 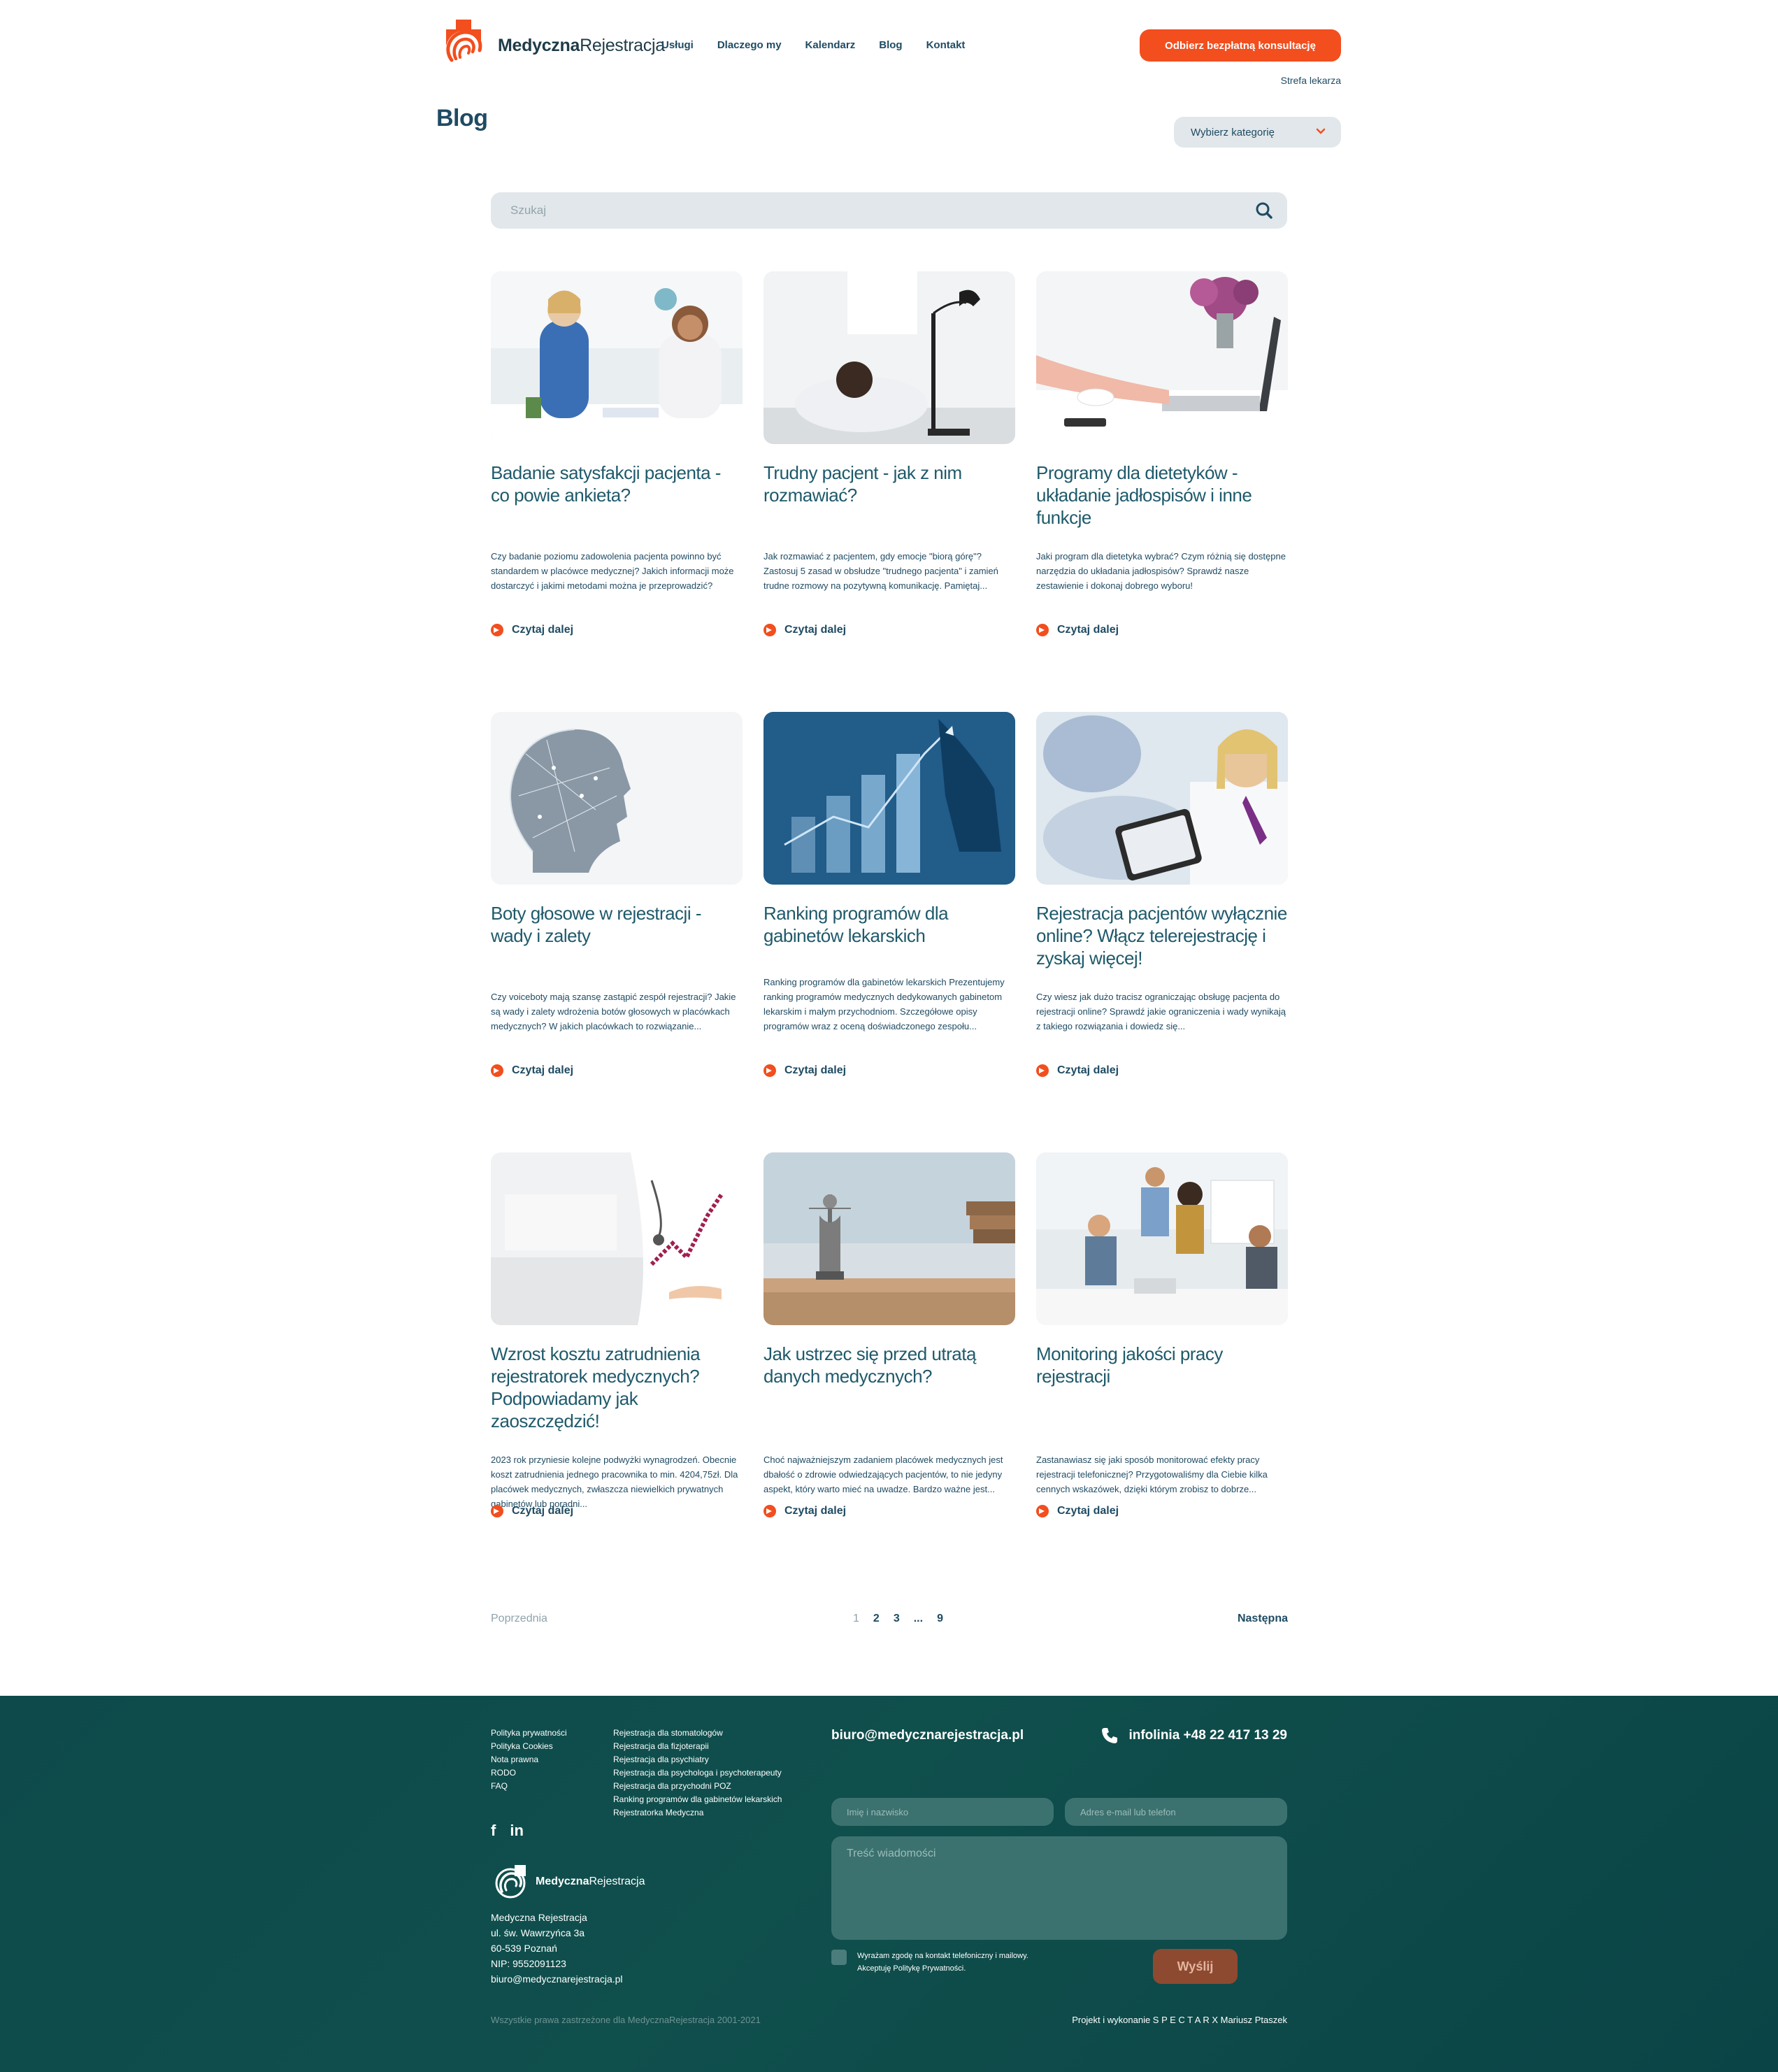 I want to click on post-image-tired-man, so click(x=889, y=357).